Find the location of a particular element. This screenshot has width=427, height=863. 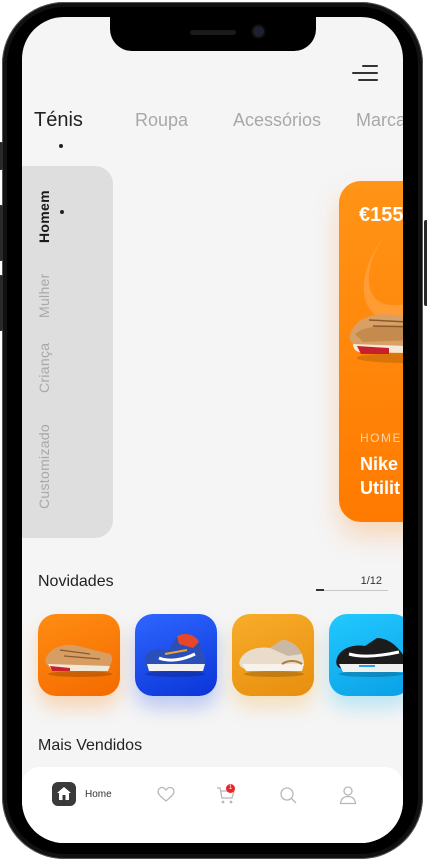

volume-down-button is located at coordinates (1, 303).